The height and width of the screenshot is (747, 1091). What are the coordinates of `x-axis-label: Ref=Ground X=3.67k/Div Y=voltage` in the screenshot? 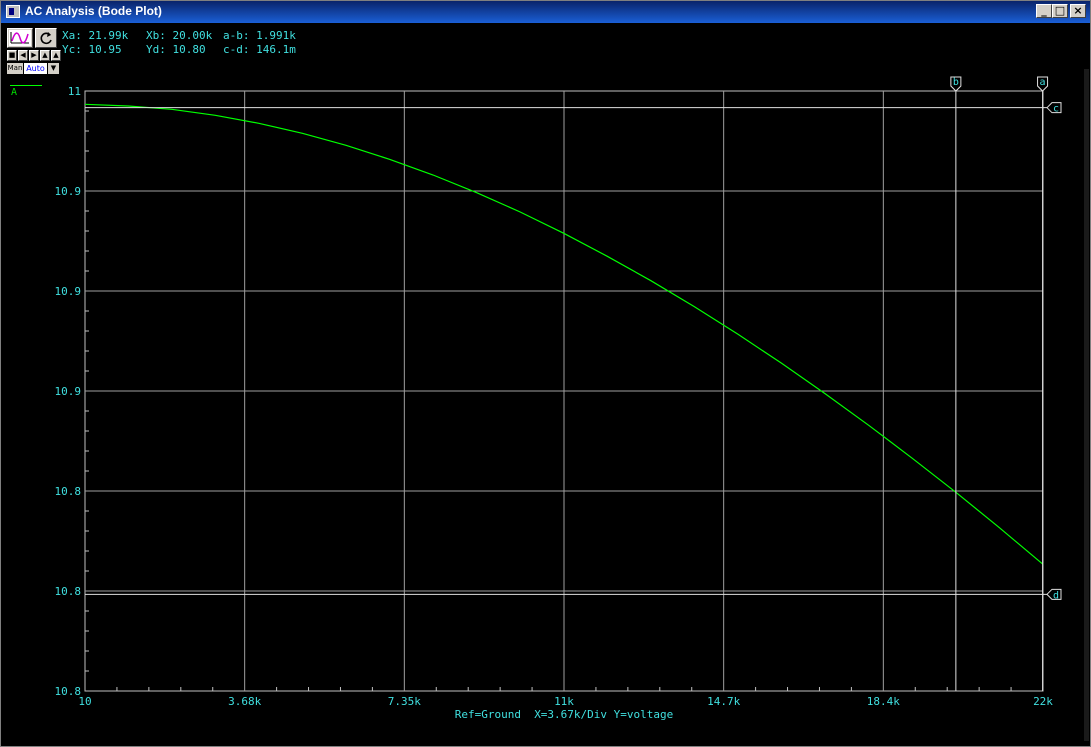 It's located at (564, 714).